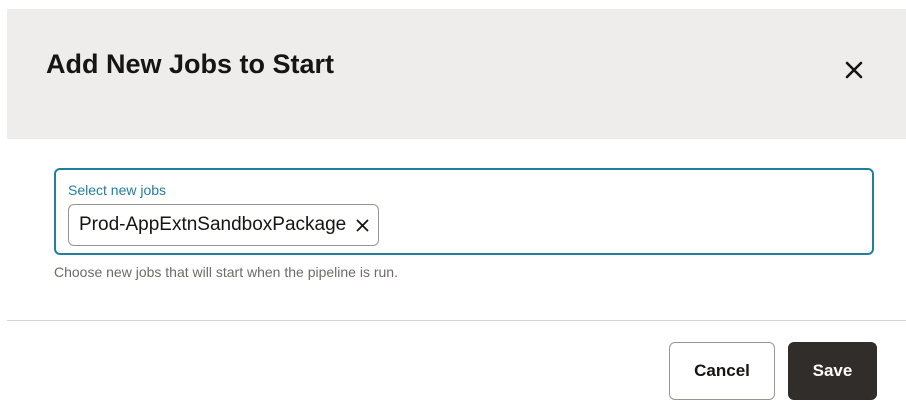 The width and height of the screenshot is (906, 401). Describe the element at coordinates (832, 371) in the screenshot. I see `save-button: Save` at that location.